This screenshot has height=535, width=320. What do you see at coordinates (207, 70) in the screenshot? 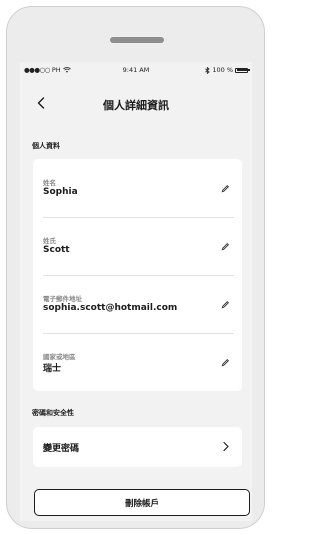
I see `bluetooth-icon` at bounding box center [207, 70].